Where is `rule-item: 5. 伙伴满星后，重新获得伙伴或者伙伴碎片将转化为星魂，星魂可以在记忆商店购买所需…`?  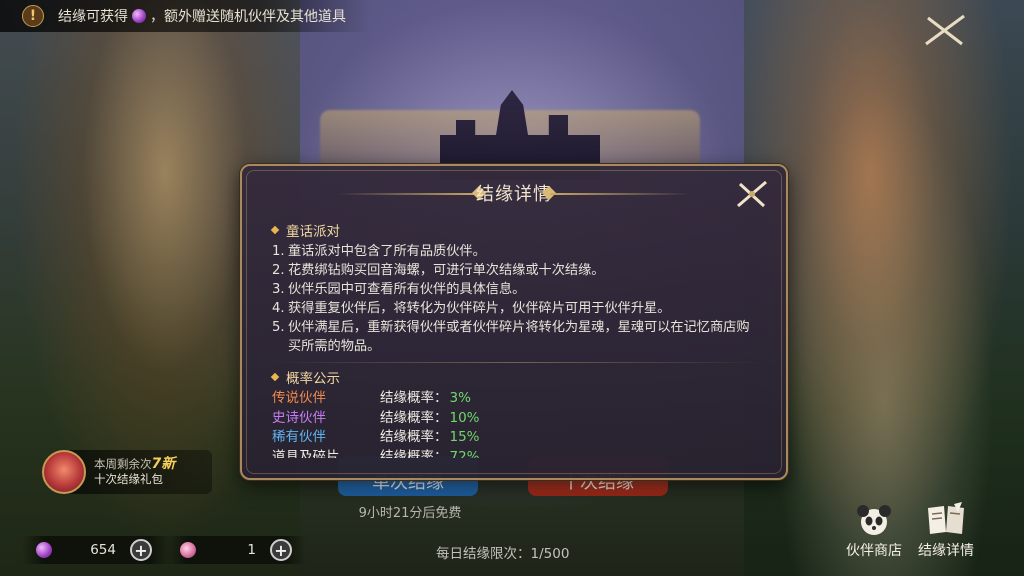 rule-item: 5. 伙伴满星后，重新获得伙伴或者伙伴碎片将转化为星魂，星魂可以在记忆商店购买所需… is located at coordinates (517, 337).